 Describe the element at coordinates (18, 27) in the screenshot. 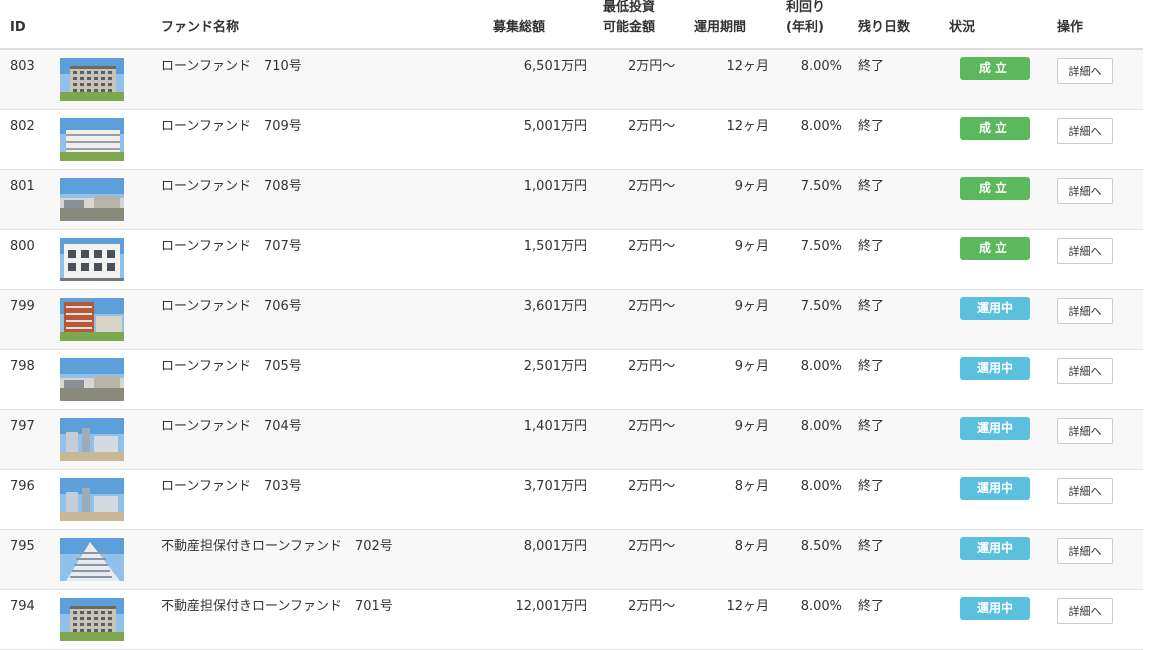

I see `header-id: ID` at that location.